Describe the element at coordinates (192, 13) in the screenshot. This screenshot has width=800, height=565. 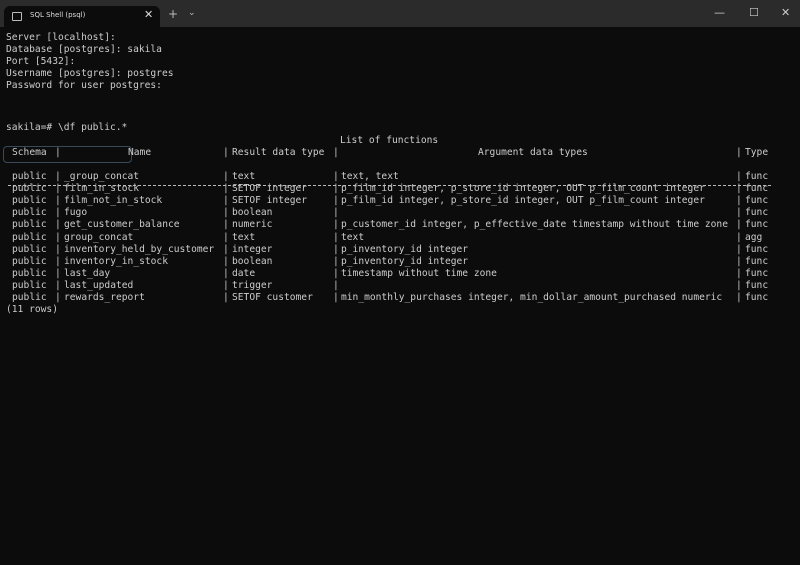
I see `chevron-down-icon: ⌄` at that location.